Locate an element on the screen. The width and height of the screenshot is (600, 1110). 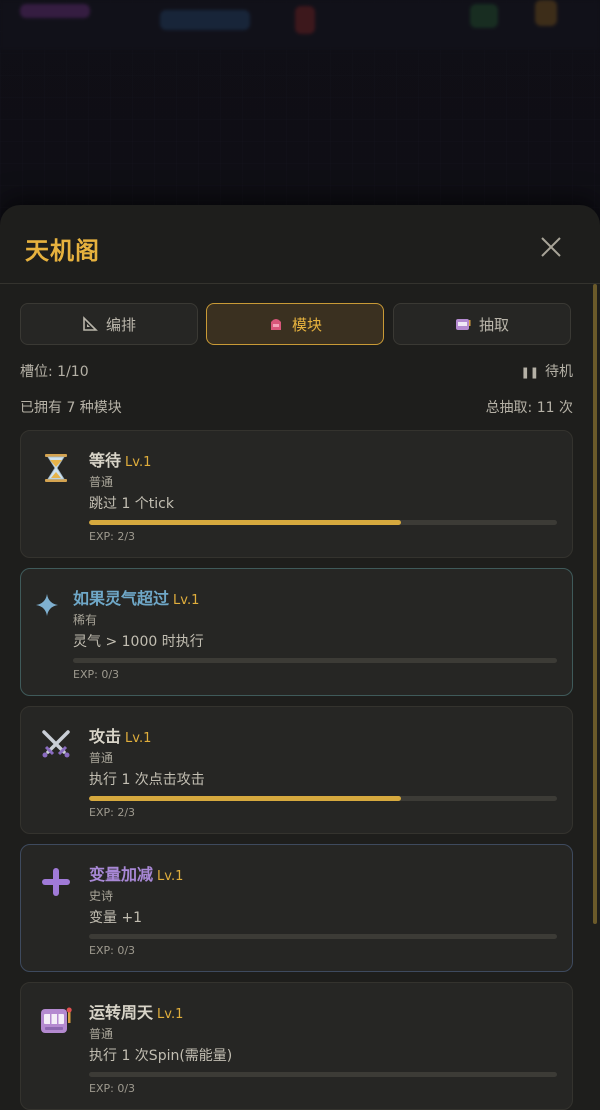
tab-draw: 抽取 is located at coordinates (482, 324).